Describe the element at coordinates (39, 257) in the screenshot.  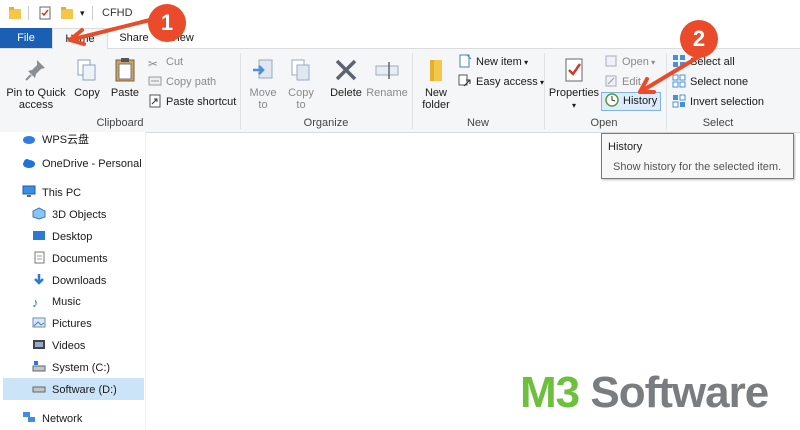
I see `documents-icon` at that location.